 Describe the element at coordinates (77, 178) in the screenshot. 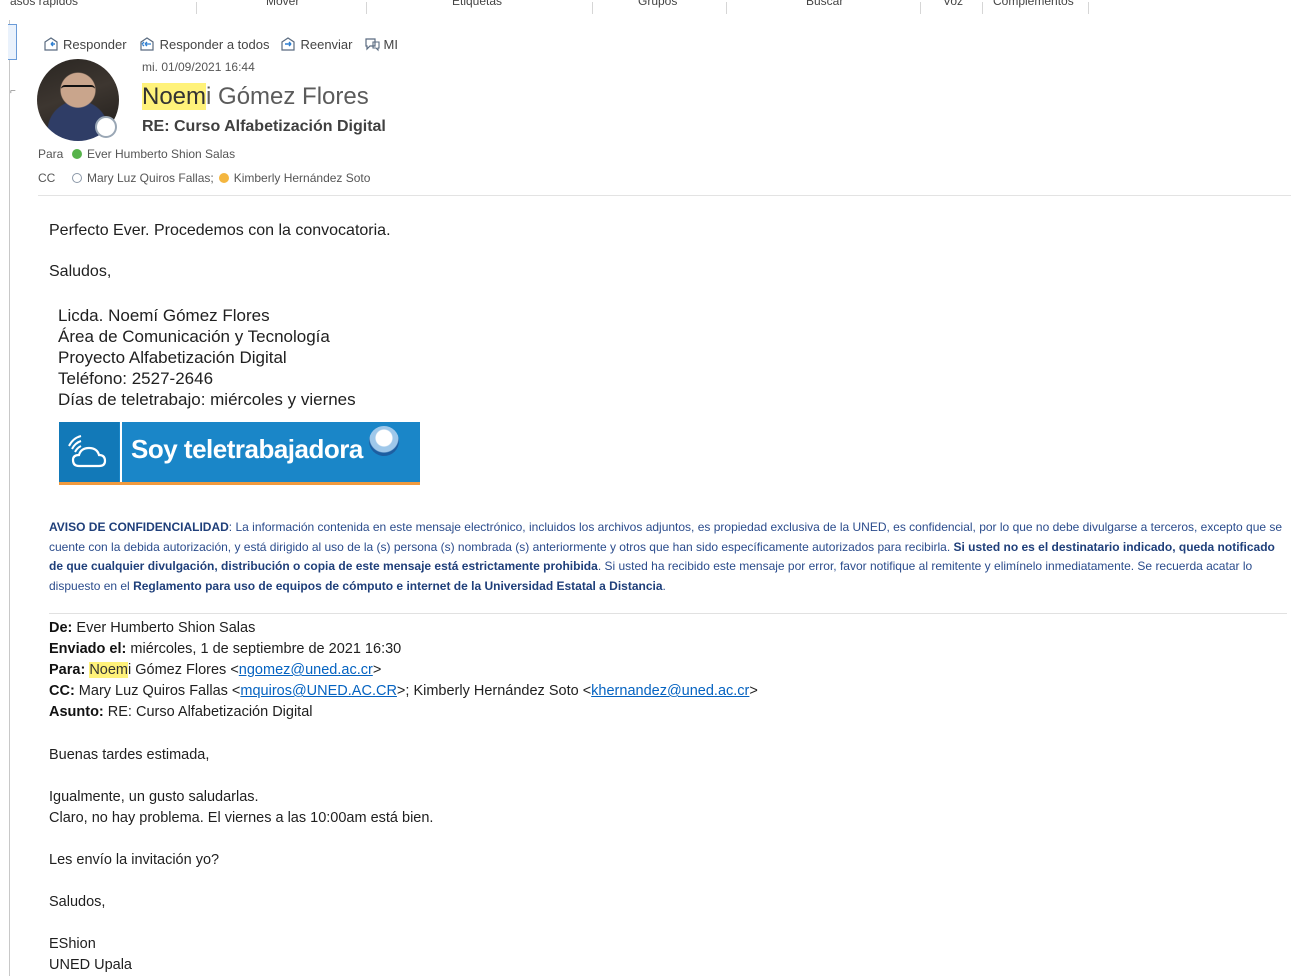

I see `offline-status-icon` at that location.